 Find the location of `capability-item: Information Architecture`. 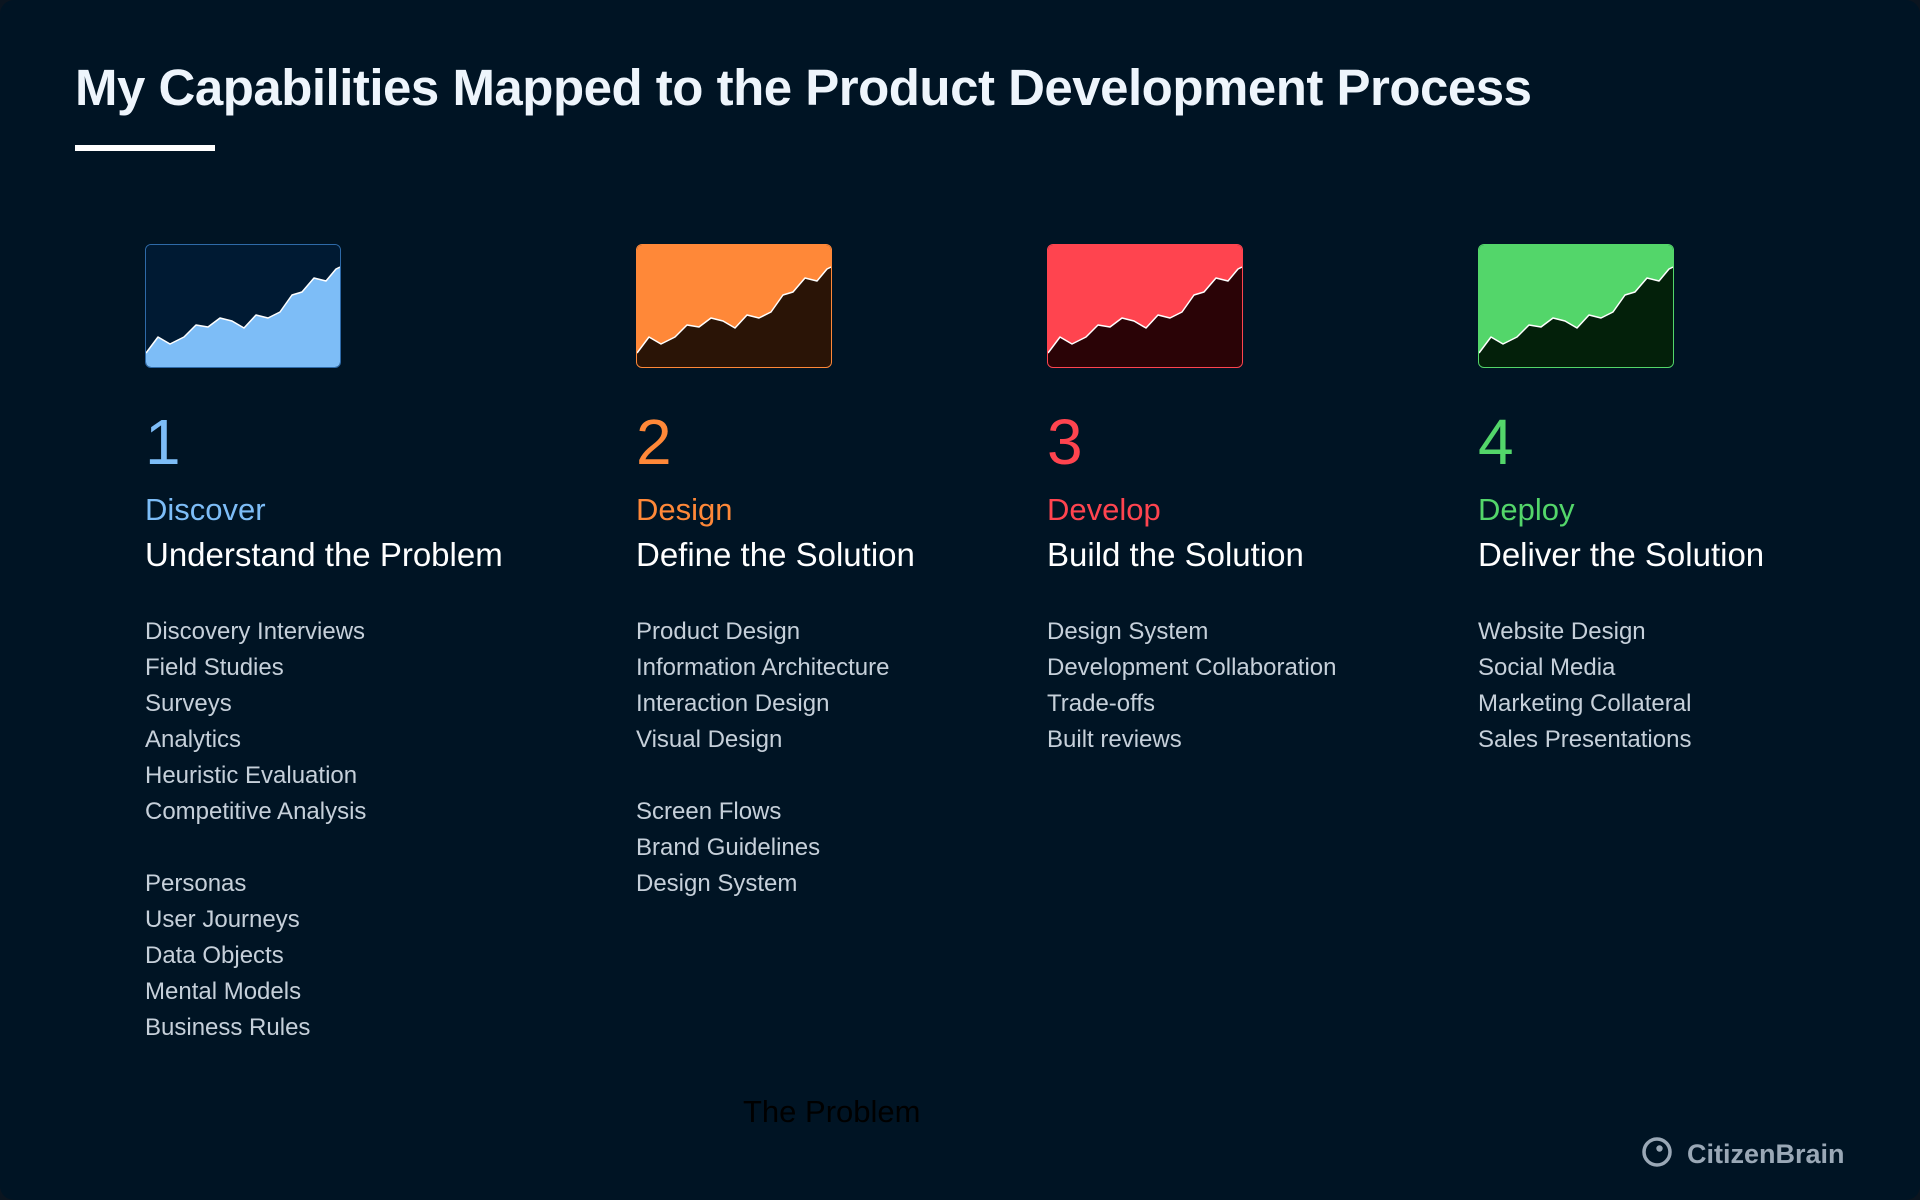

capability-item: Information Architecture is located at coordinates (763, 667).